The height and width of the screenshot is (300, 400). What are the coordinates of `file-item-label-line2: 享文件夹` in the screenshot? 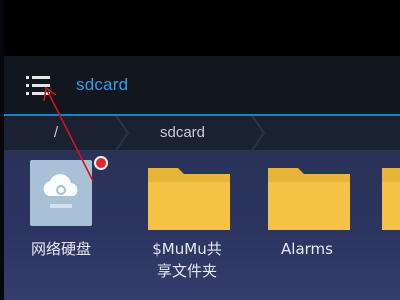 It's located at (186, 271).